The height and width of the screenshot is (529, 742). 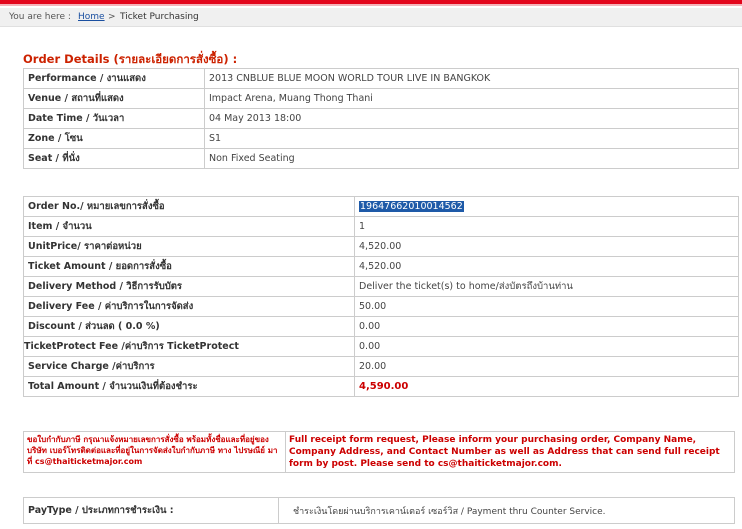 I want to click on unit-price-value: 4,520.00, so click(x=546, y=246).